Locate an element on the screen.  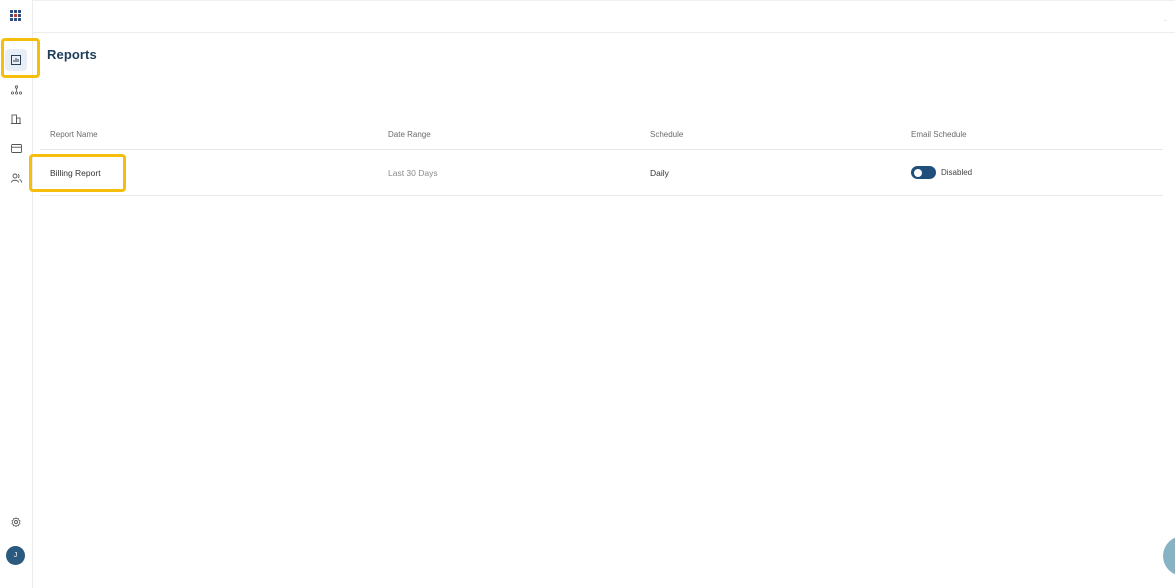
sidebar: J is located at coordinates (16, 294).